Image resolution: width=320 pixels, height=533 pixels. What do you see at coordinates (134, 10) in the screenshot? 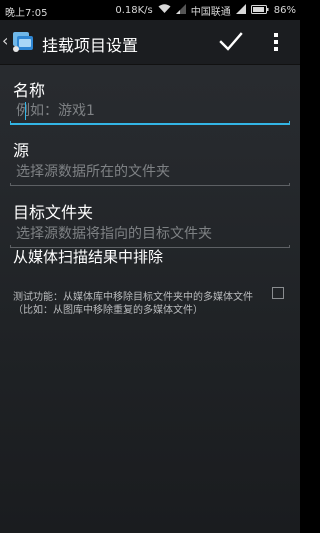
I see `network-speed: 0.18K/s` at bounding box center [134, 10].